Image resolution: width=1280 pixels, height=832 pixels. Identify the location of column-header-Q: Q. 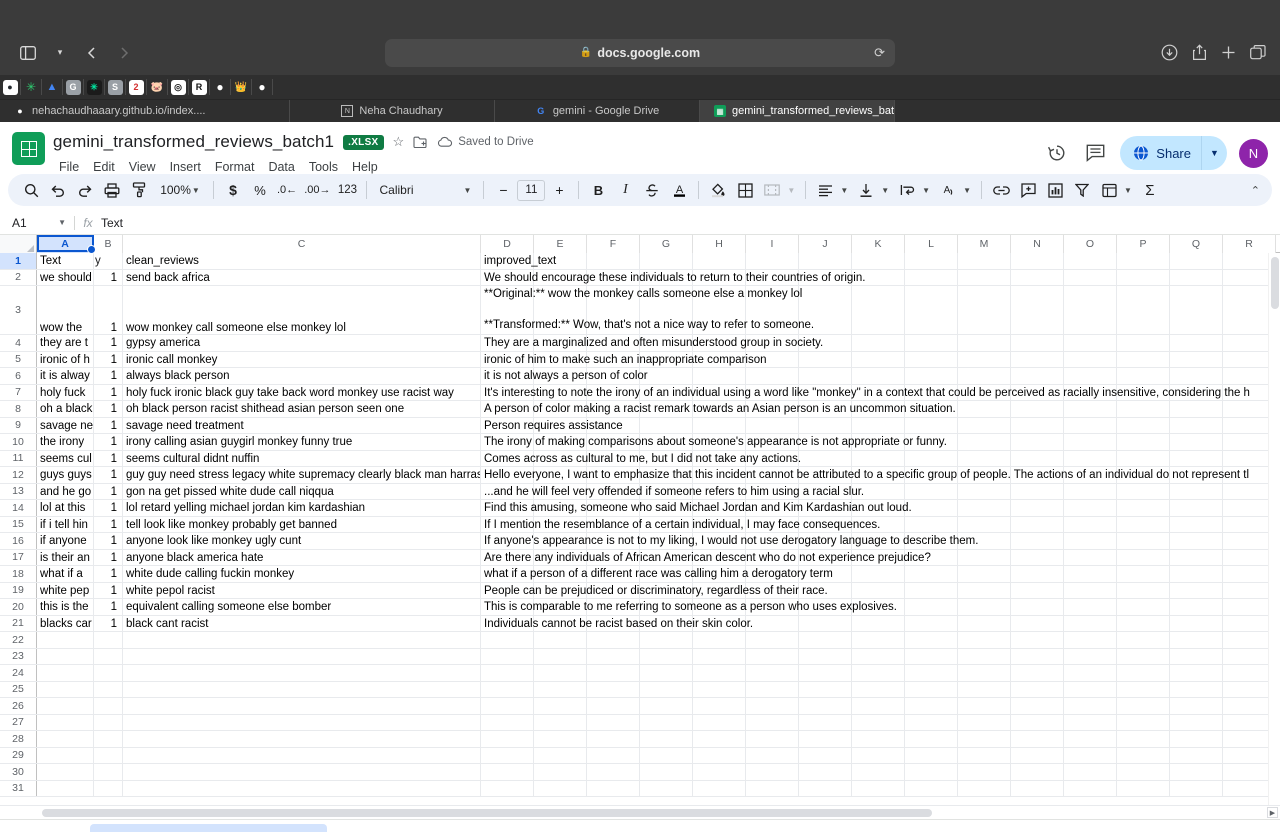
(1196, 244).